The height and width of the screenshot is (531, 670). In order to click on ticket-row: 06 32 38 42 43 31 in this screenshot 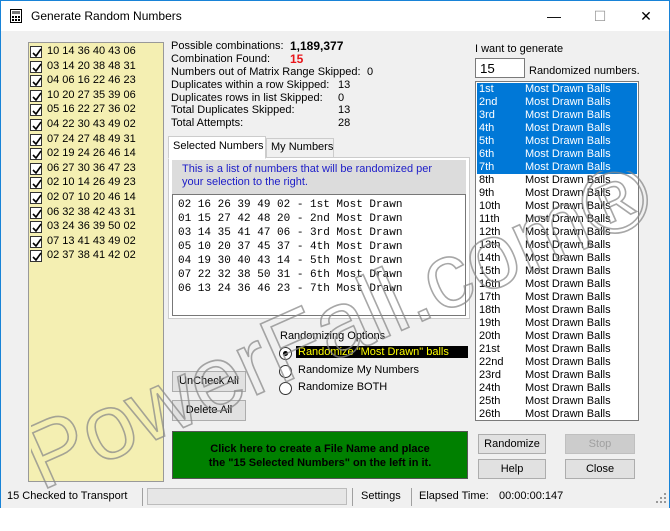, I will do `click(96, 212)`.